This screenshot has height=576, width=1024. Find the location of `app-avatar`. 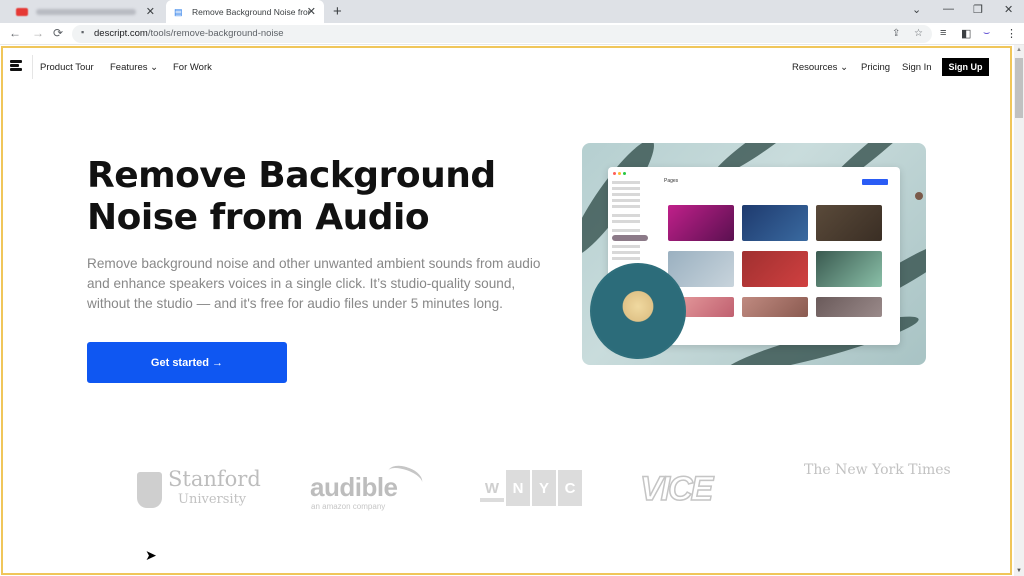

app-avatar is located at coordinates (919, 196).